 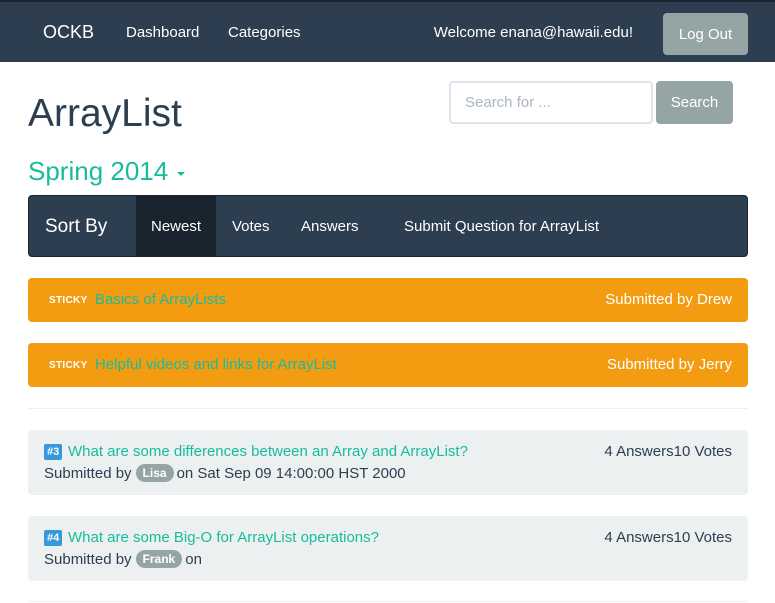 I want to click on sort-votes-tab: Votes, so click(x=251, y=226).